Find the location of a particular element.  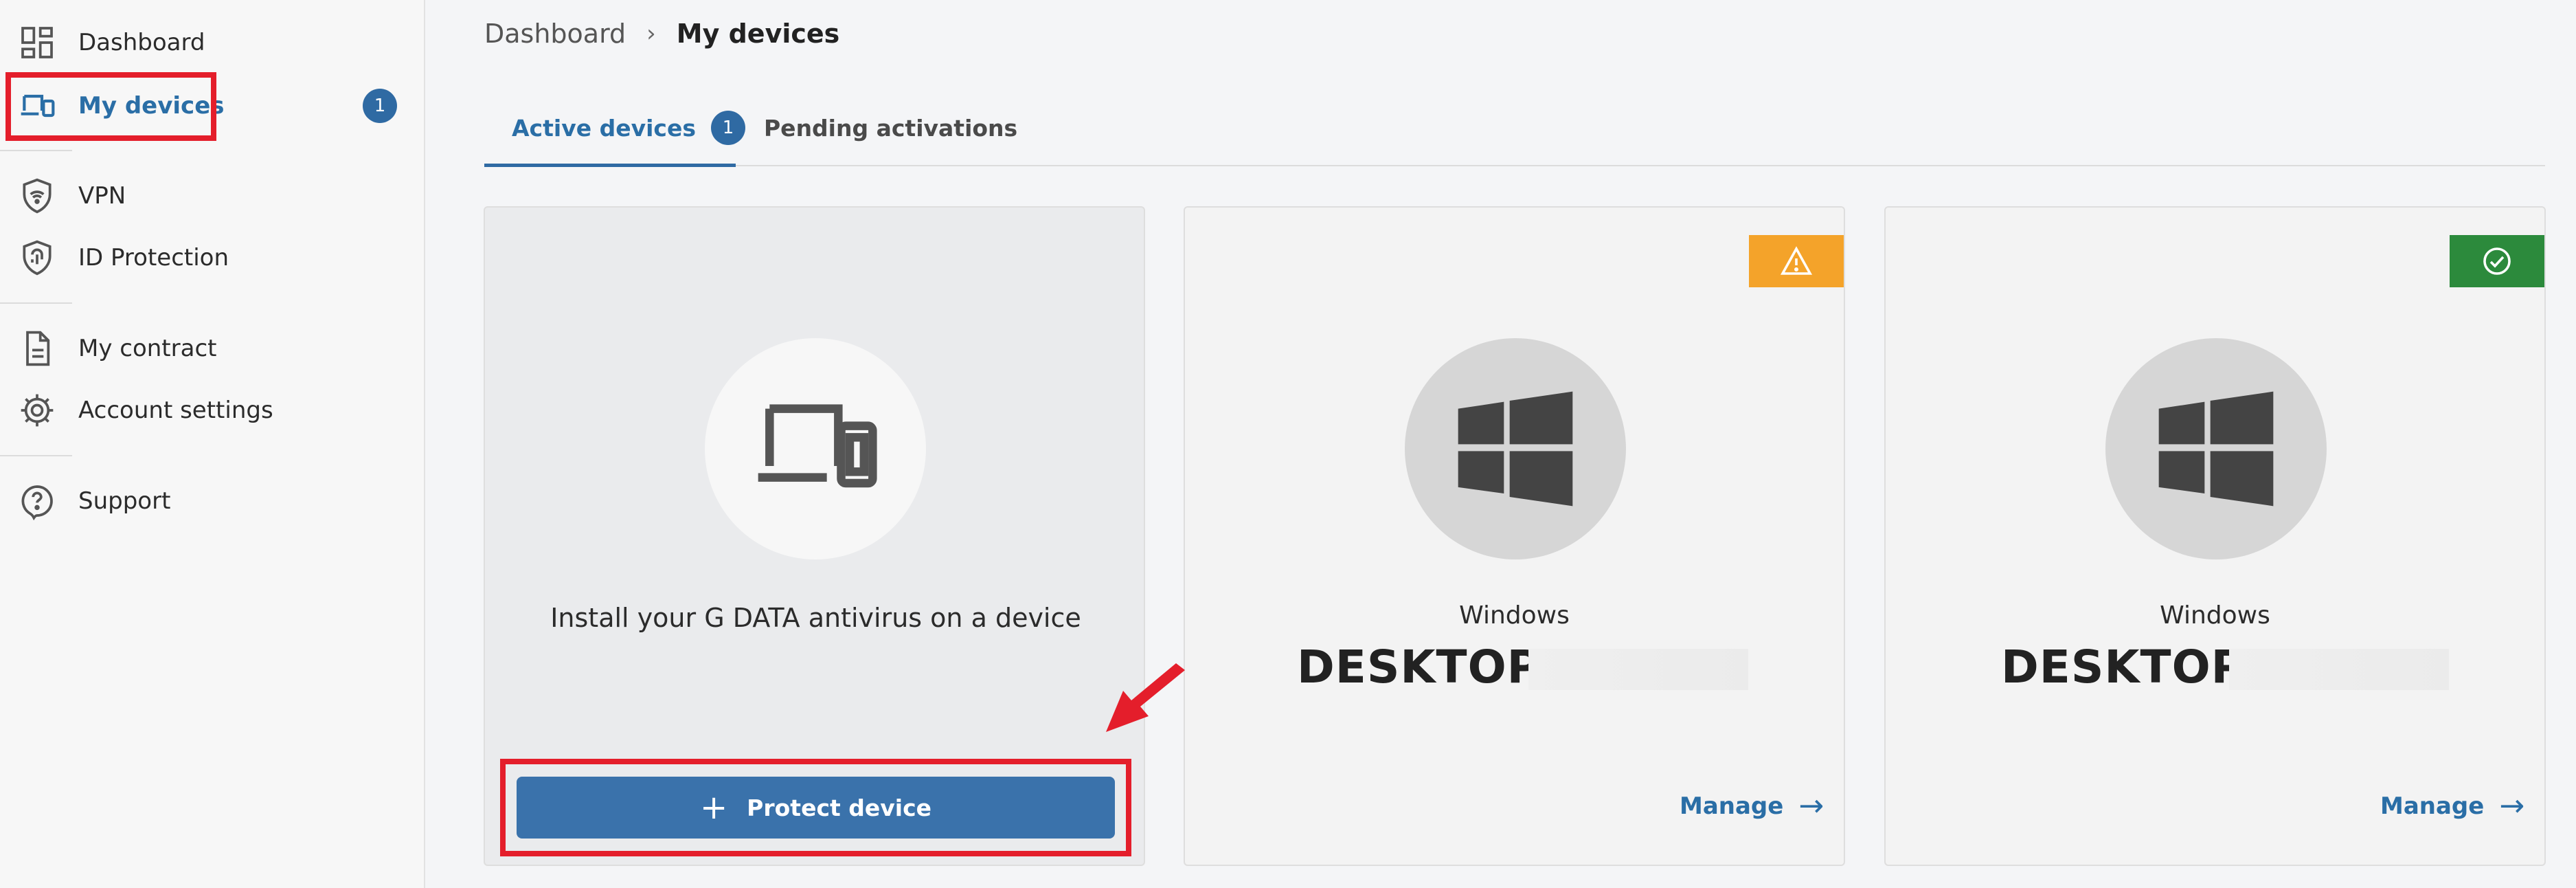

sidebar-item-label: ID Protection is located at coordinates (153, 258).